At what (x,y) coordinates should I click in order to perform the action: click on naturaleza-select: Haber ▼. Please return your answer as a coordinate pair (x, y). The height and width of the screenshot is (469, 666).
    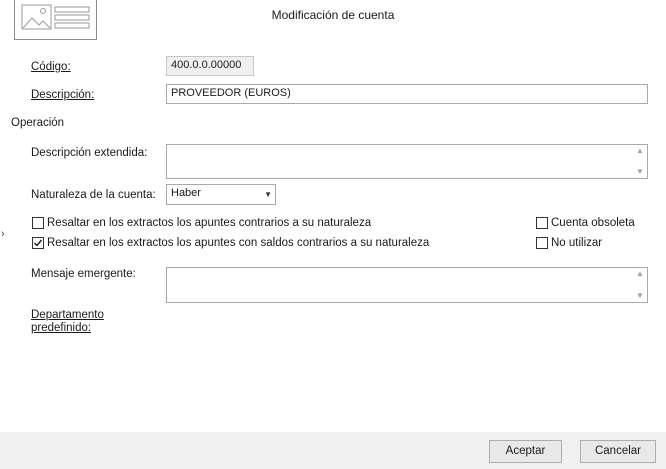
    Looking at the image, I should click on (221, 194).